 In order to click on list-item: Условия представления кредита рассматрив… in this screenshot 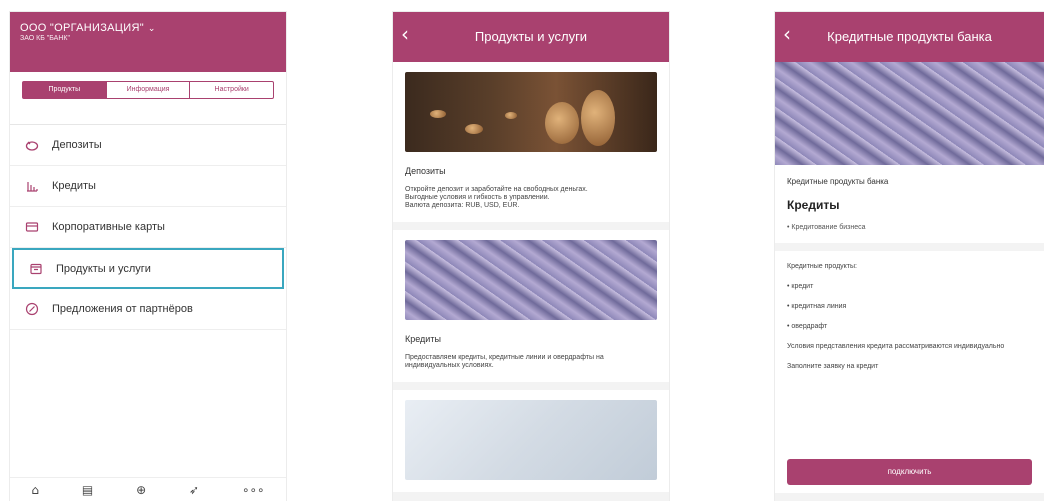, I will do `click(896, 346)`.